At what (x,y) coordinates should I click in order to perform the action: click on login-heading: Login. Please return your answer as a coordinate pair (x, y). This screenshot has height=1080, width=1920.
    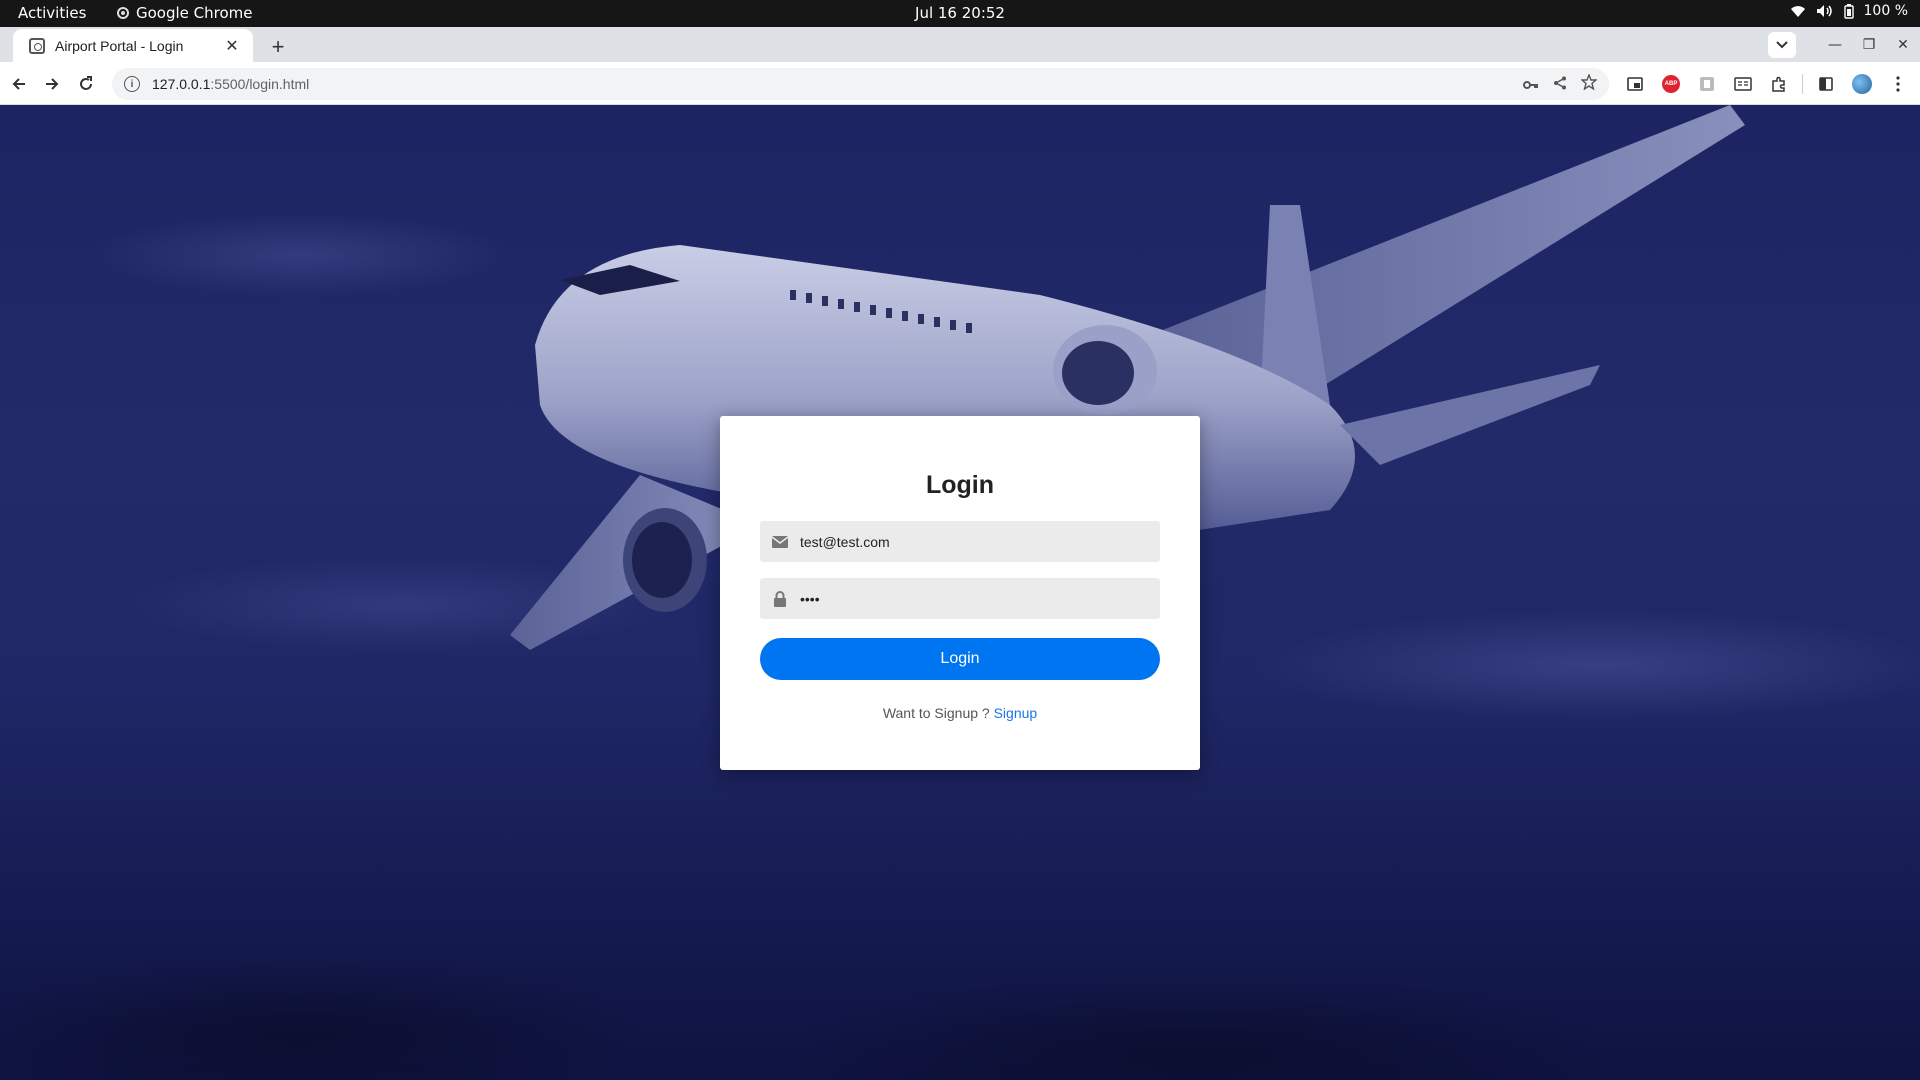
    Looking at the image, I should click on (960, 485).